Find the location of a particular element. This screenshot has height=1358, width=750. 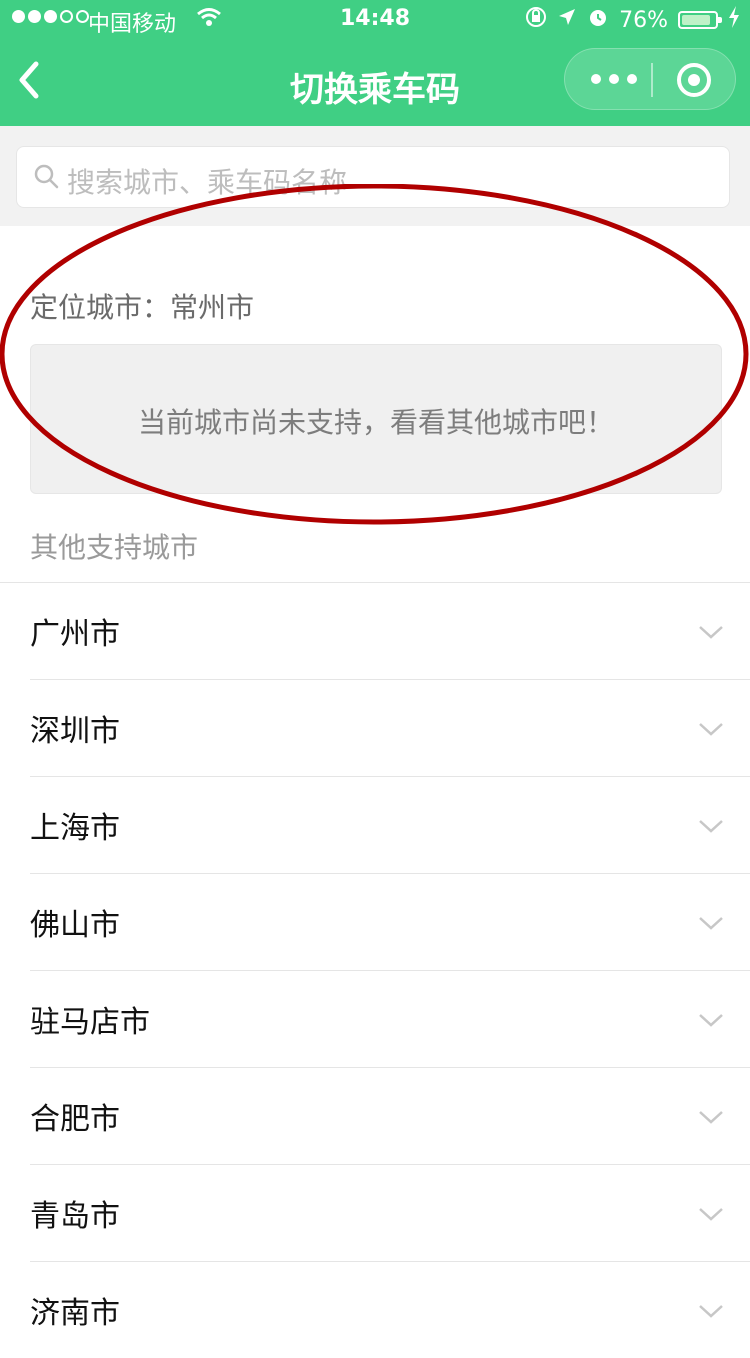

city-name: 驻马店市 is located at coordinates (90, 1022).